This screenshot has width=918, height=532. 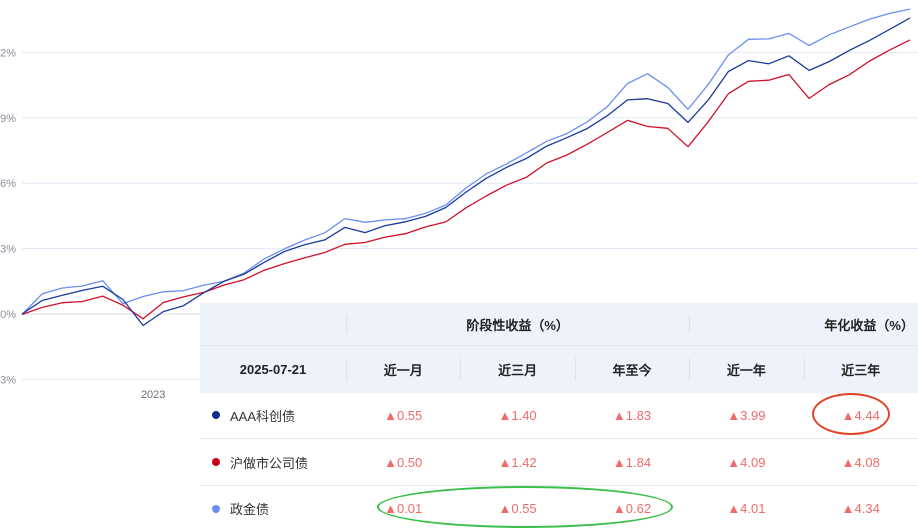 I want to click on fund-name: 沪做市公司债, so click(x=269, y=463).